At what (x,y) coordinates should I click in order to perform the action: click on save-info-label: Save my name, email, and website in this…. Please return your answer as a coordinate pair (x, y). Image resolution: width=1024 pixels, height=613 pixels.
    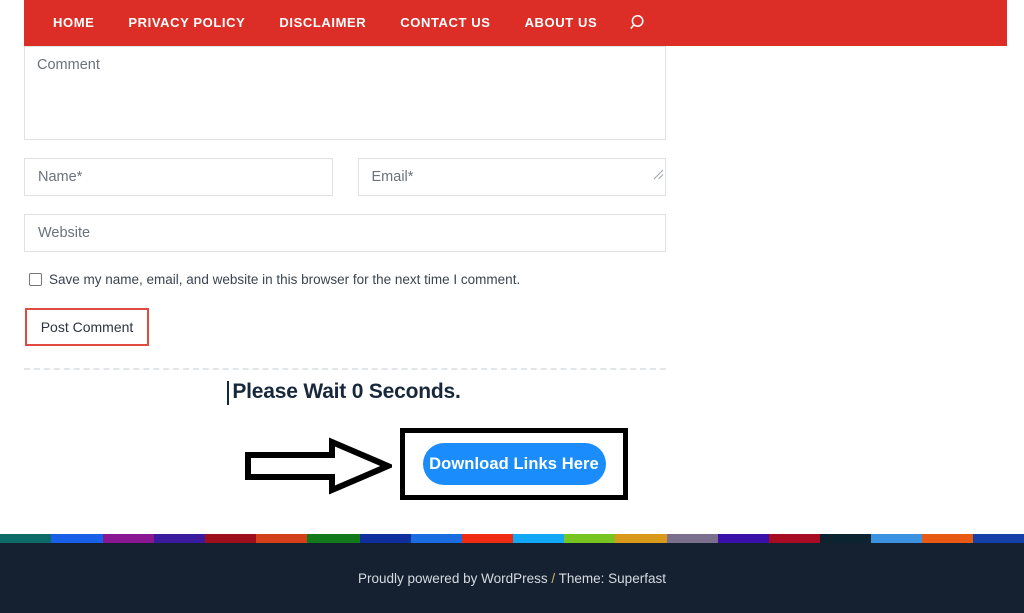
    Looking at the image, I should click on (285, 279).